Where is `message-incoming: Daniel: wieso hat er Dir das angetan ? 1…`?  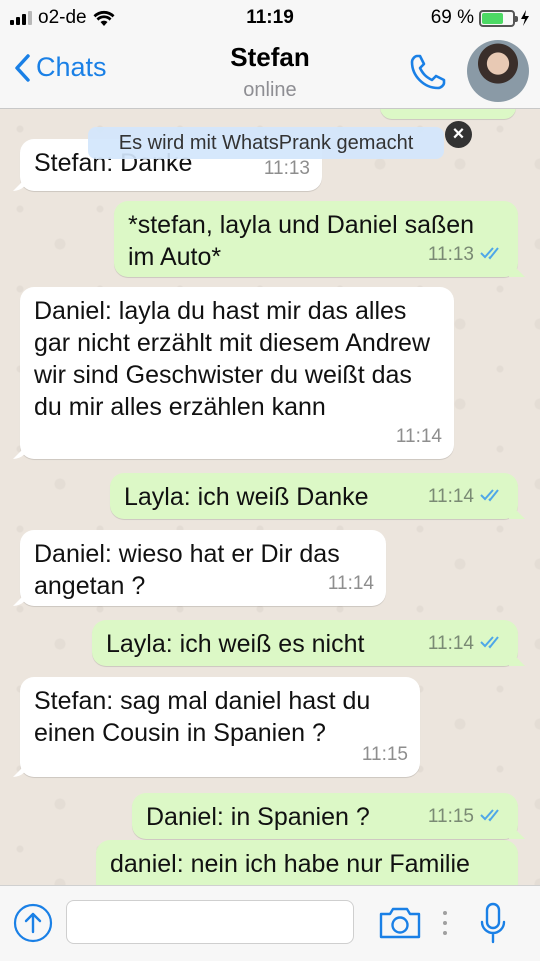
message-incoming: Daniel: wieso hat er Dir das angetan ? 1… is located at coordinates (203, 568).